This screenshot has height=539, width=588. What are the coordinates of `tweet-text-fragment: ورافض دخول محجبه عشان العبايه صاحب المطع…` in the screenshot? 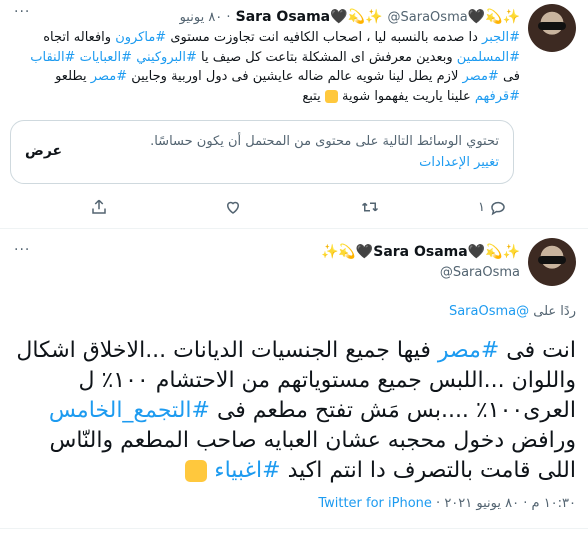 It's located at (312, 455).